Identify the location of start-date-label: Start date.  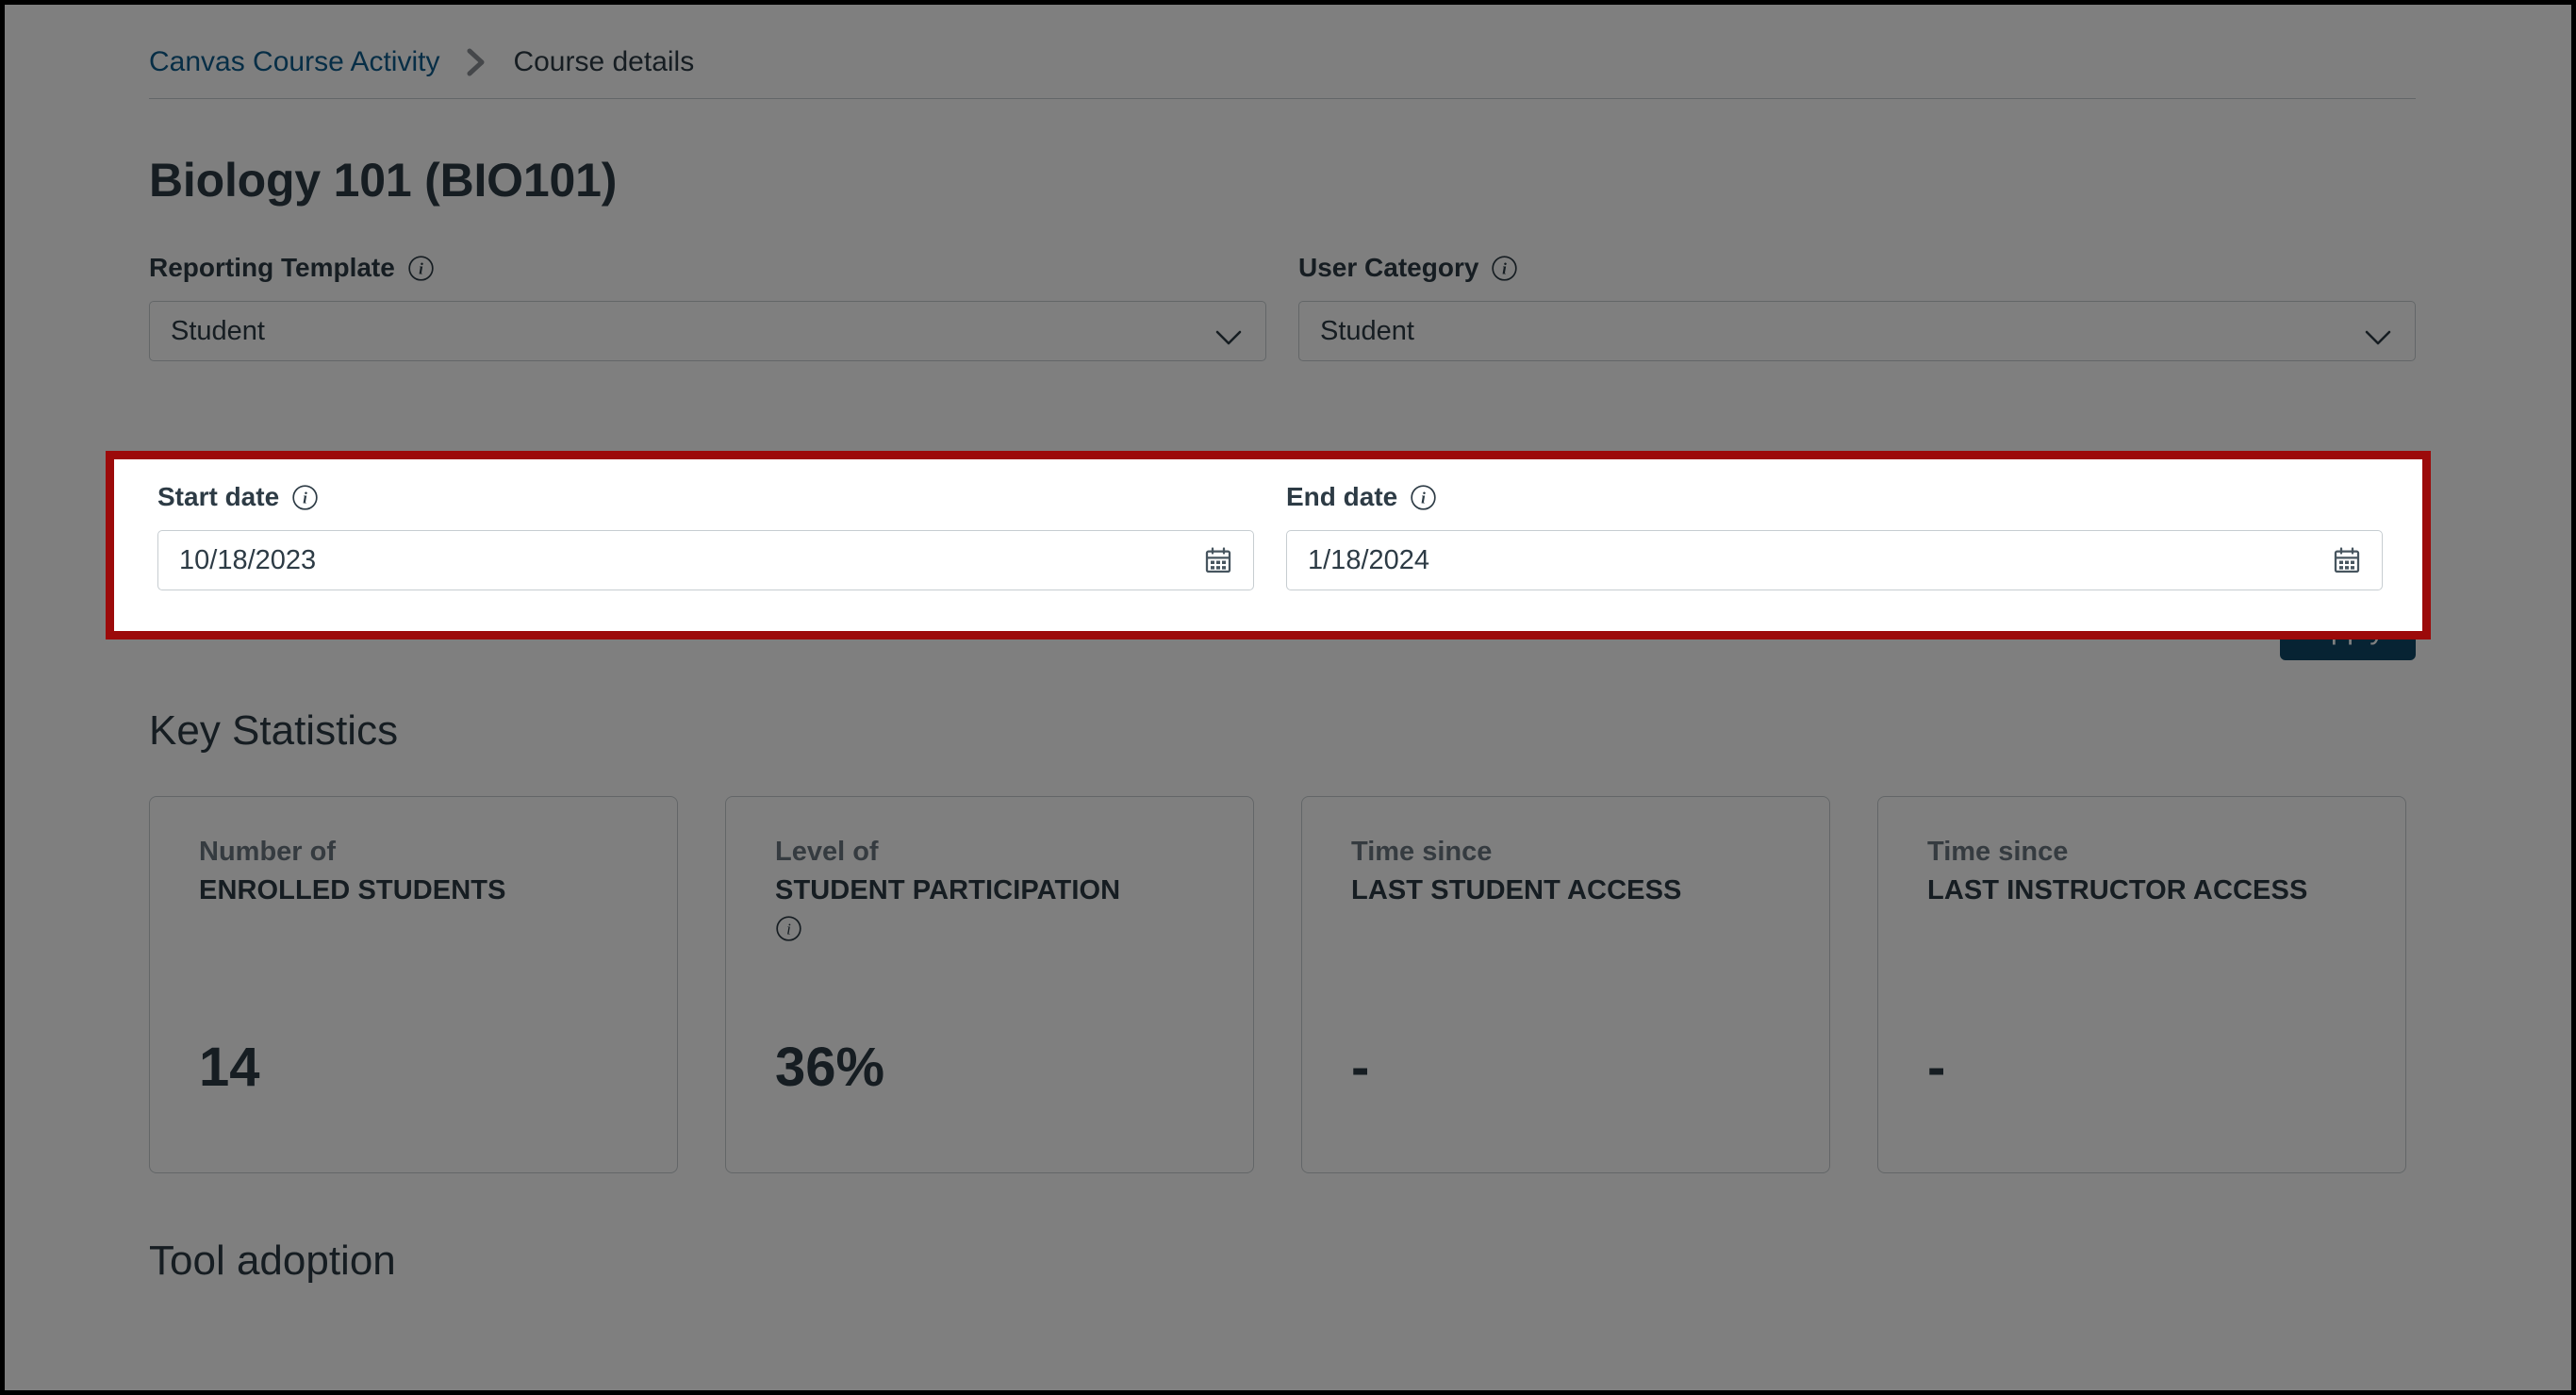
(218, 497).